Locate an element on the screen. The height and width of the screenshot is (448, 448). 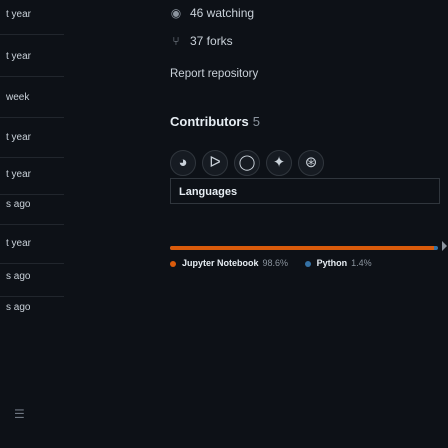
contributors-heading: Contributors 5 is located at coordinates (215, 121).